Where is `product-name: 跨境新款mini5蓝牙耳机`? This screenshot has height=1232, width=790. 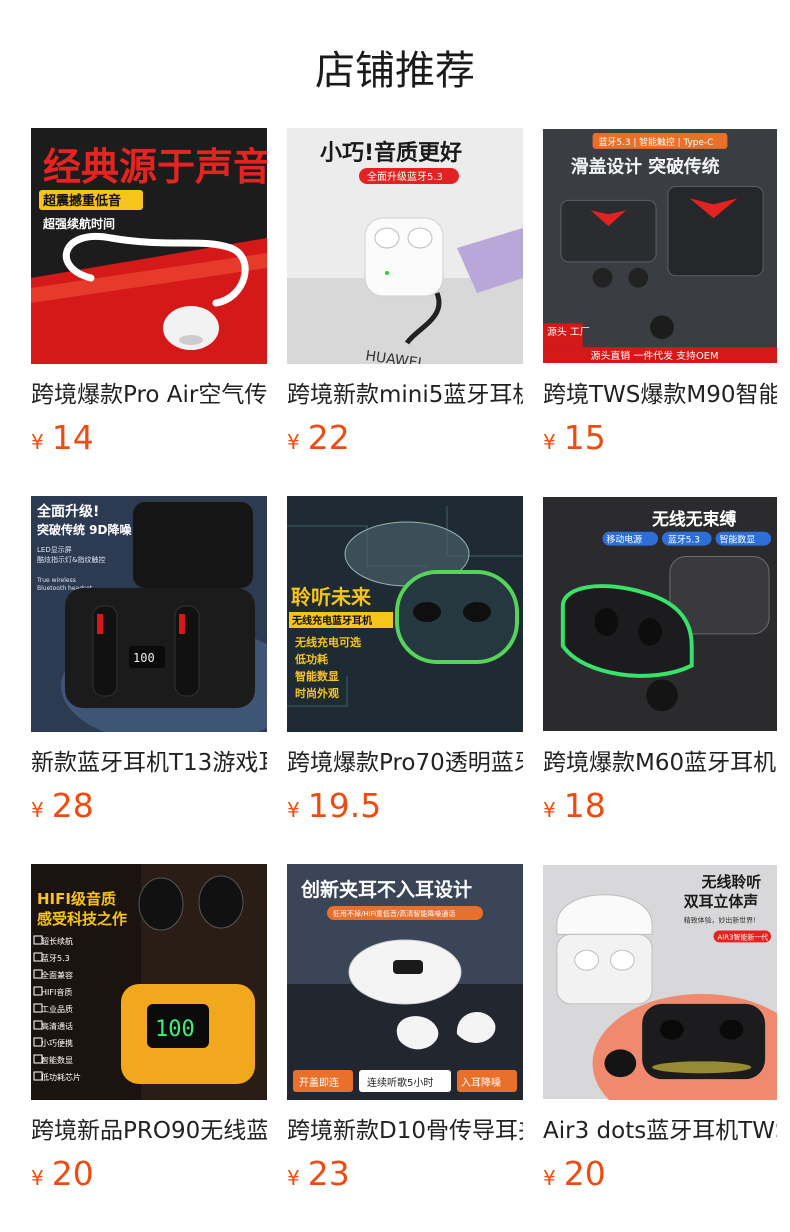
product-name: 跨境新款mini5蓝牙耳机 is located at coordinates (405, 395).